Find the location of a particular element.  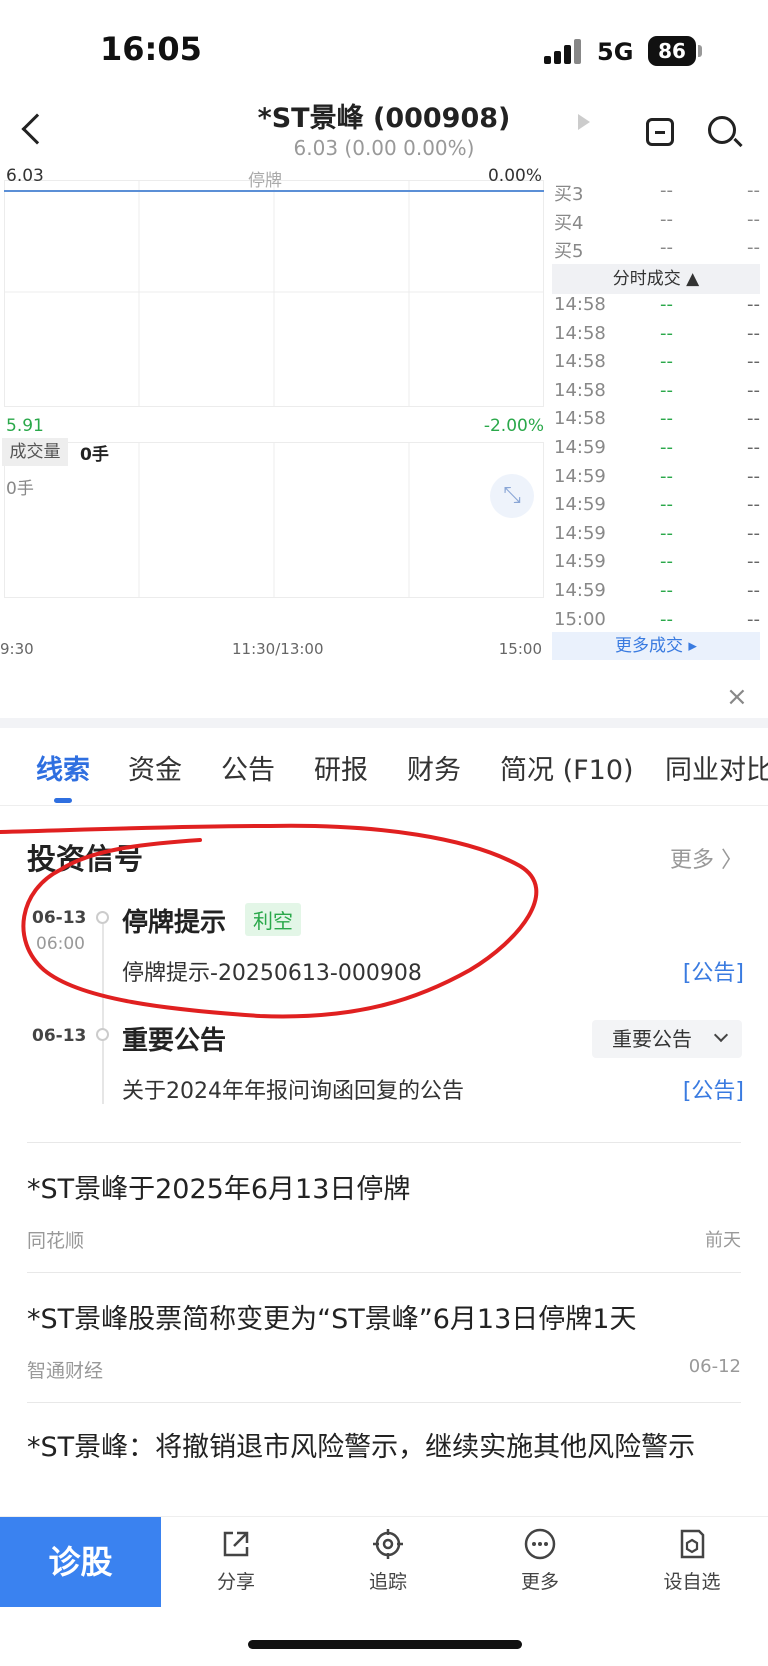

time-mid-label: 11:30/13:00 is located at coordinates (278, 649).